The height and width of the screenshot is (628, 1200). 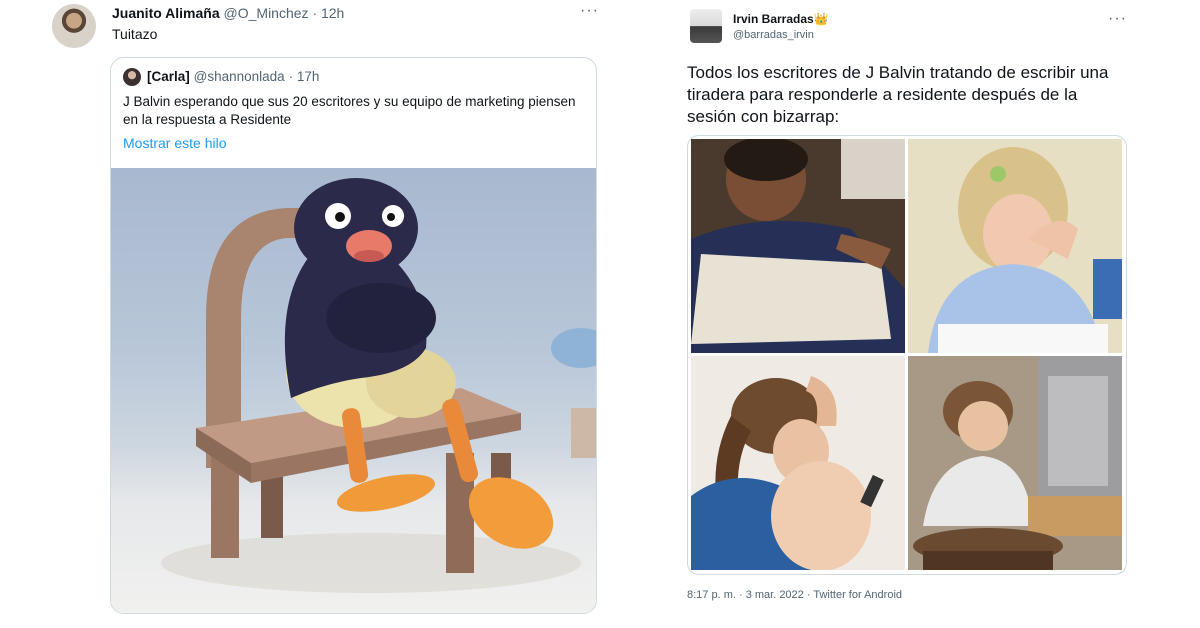 I want to click on quote-header: [Carla] @shannonlada · 17h, so click(x=221, y=77).